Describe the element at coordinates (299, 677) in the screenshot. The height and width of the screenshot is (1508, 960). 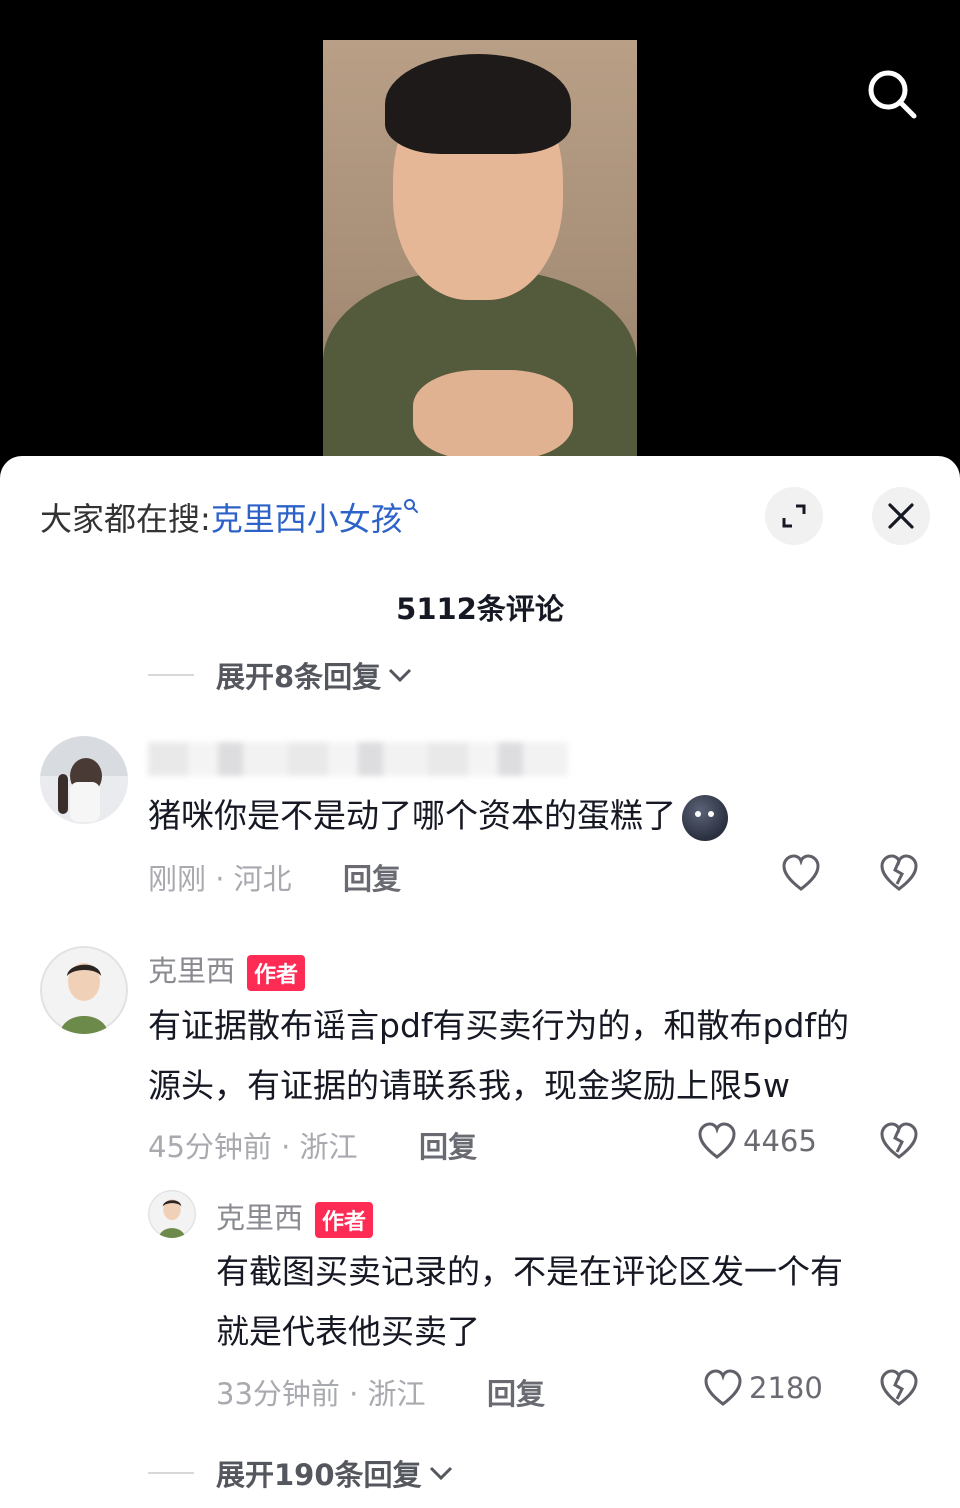
I see `expand-replies-label: 展开8条回复` at that location.